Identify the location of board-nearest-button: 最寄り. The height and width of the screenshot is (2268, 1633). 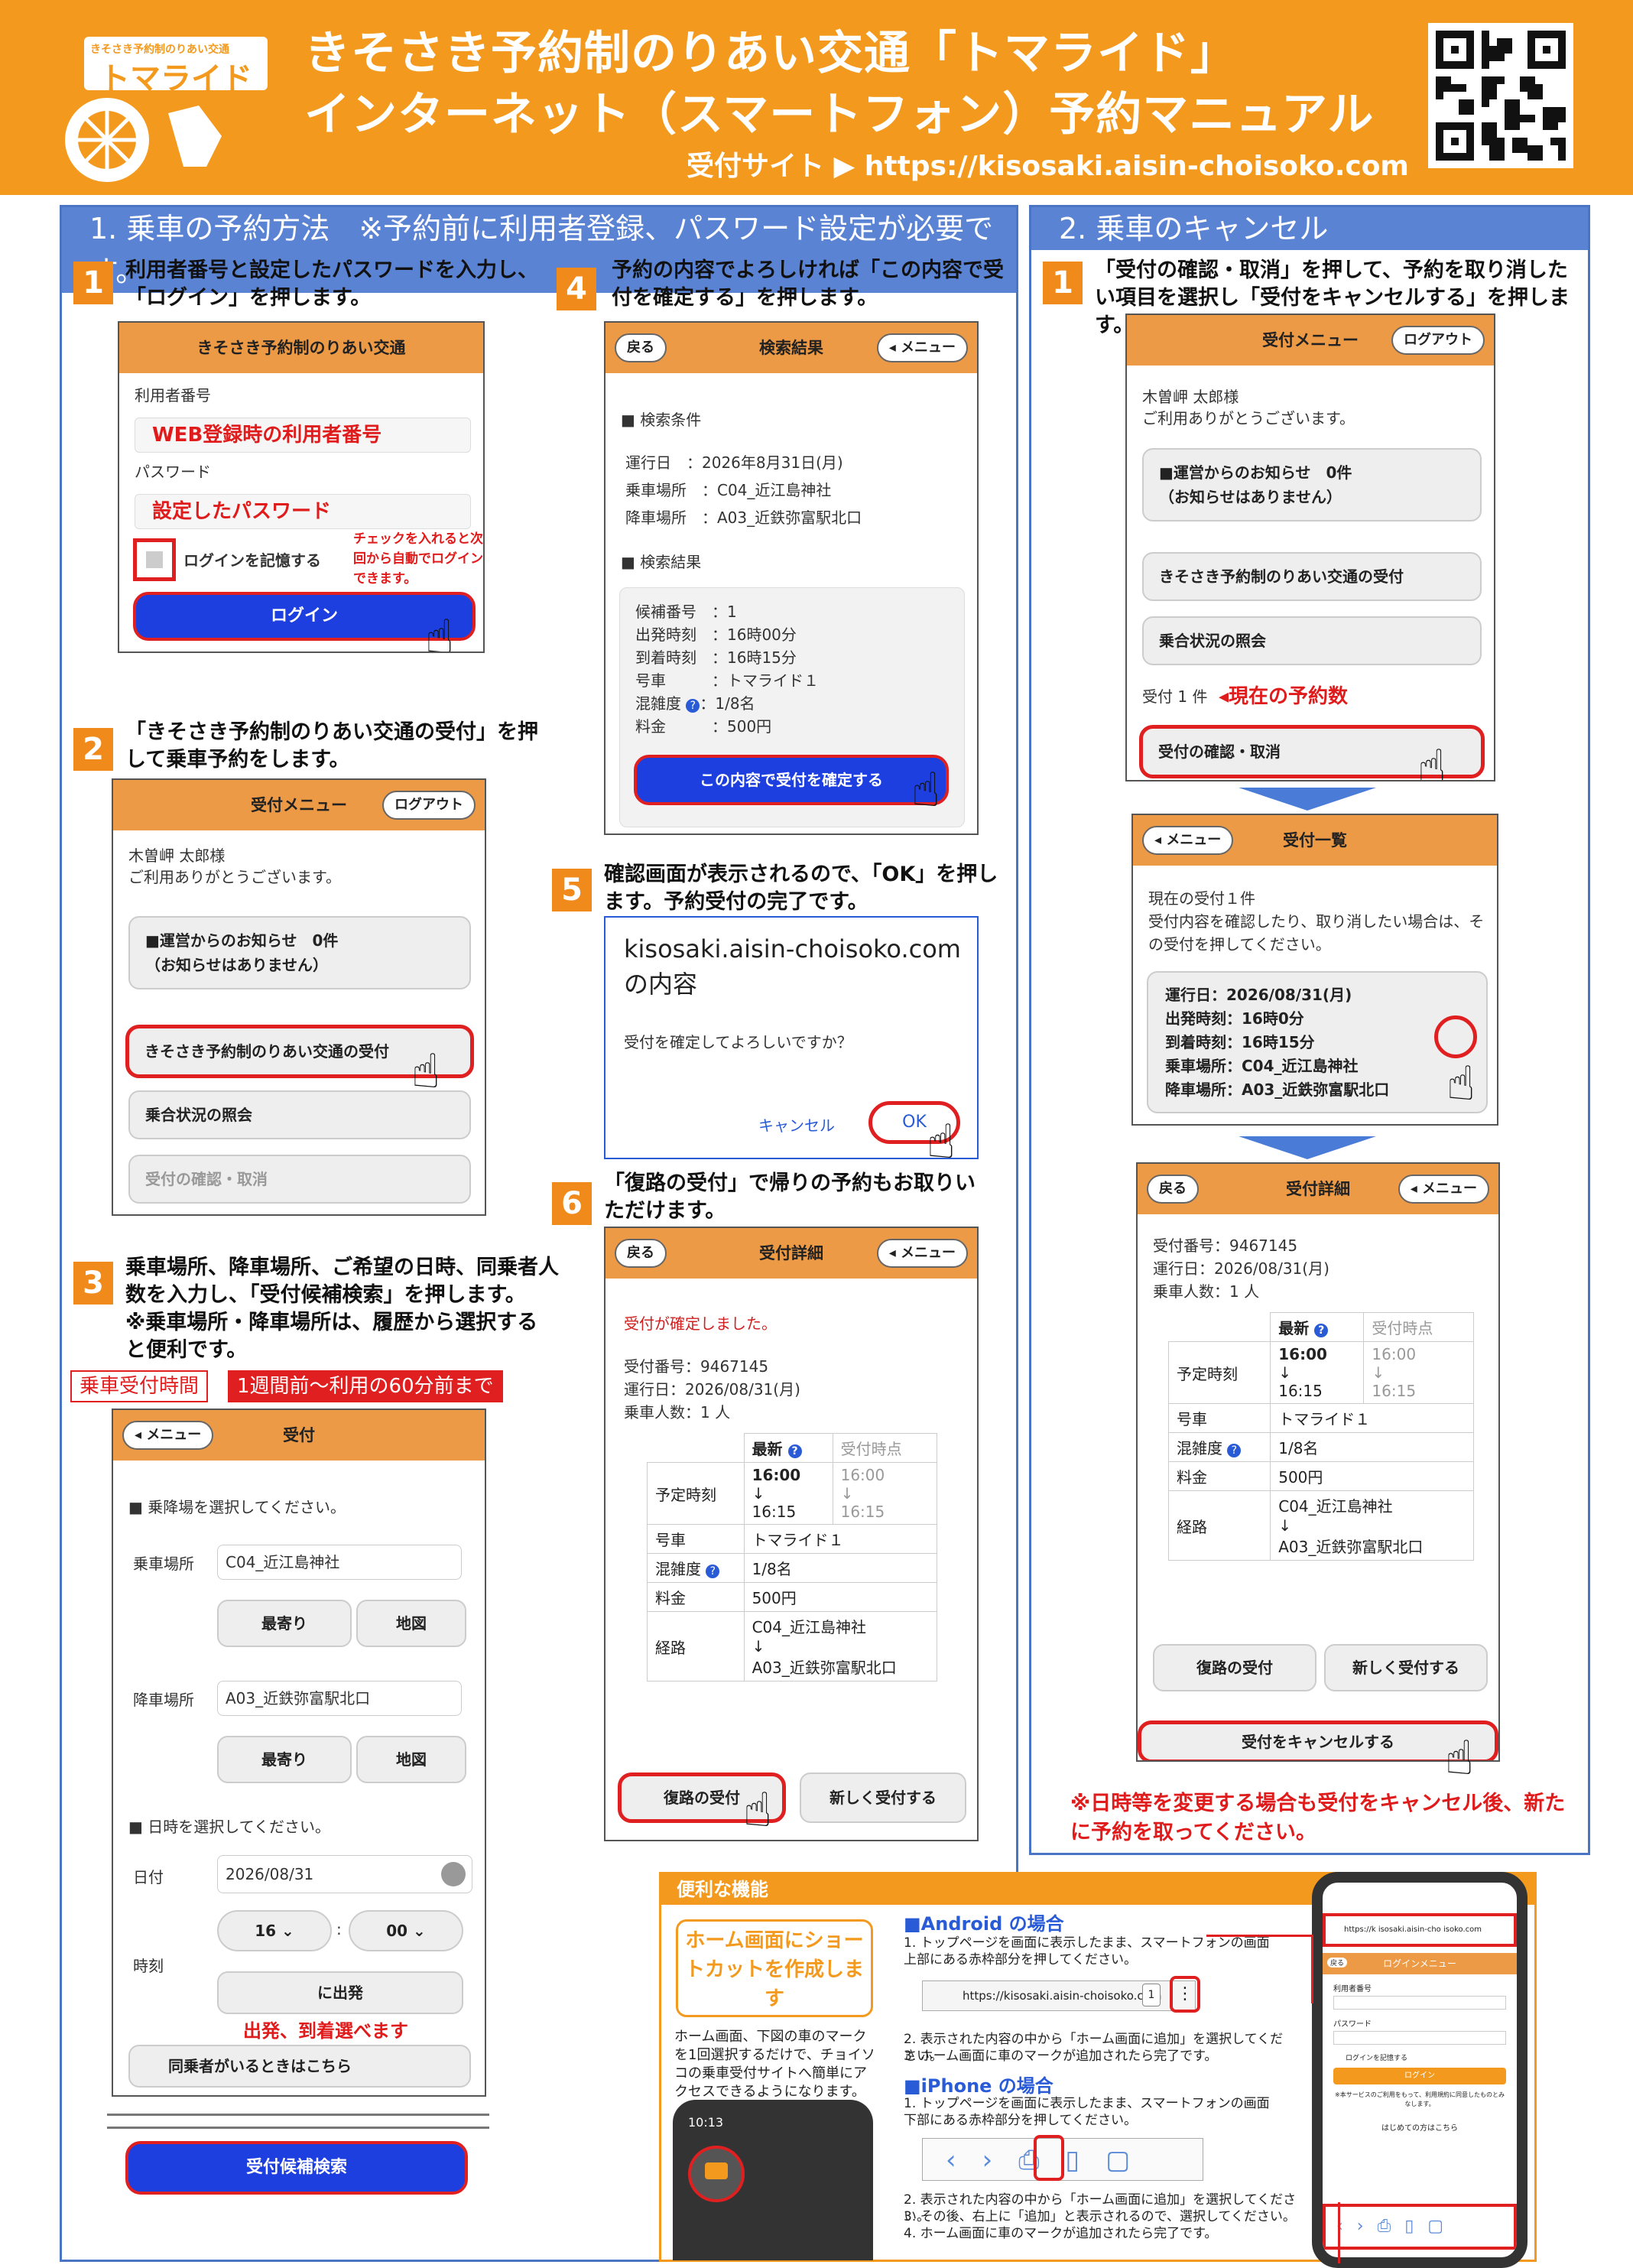
(284, 1623).